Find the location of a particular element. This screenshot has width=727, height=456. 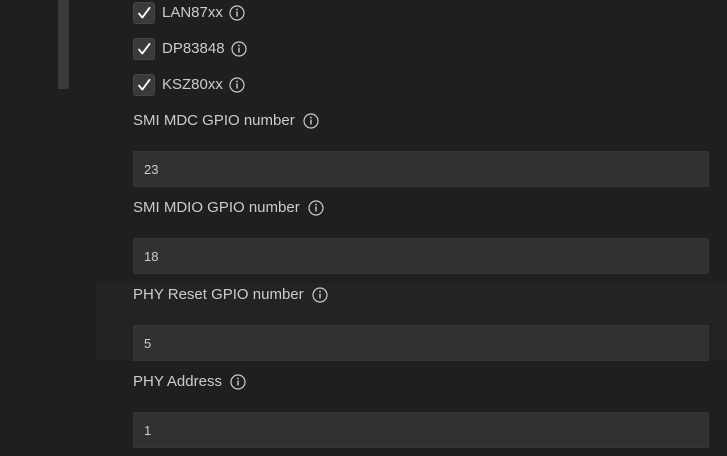

lan87xx-checkbox is located at coordinates (144, 13).